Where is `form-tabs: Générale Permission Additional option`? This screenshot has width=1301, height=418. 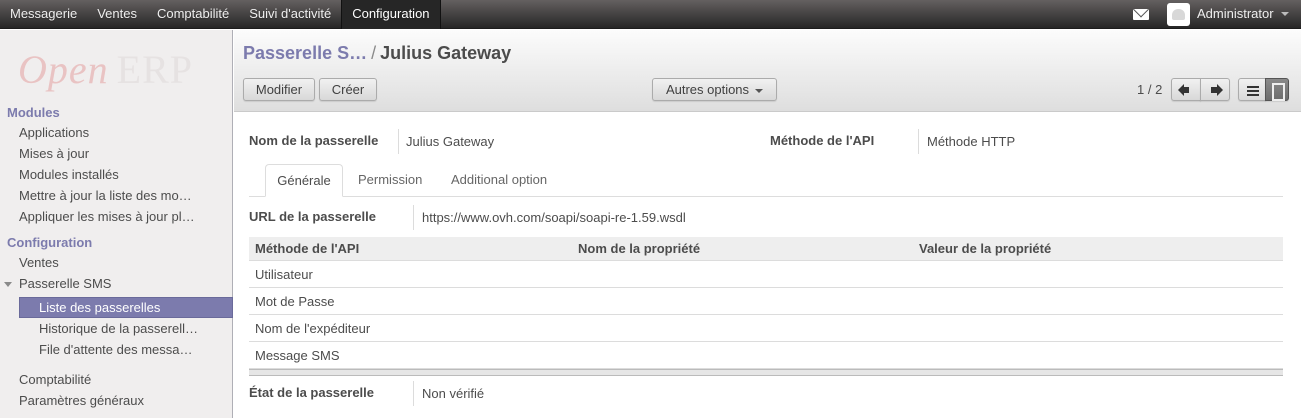 form-tabs: Générale Permission Additional option is located at coordinates (766, 180).